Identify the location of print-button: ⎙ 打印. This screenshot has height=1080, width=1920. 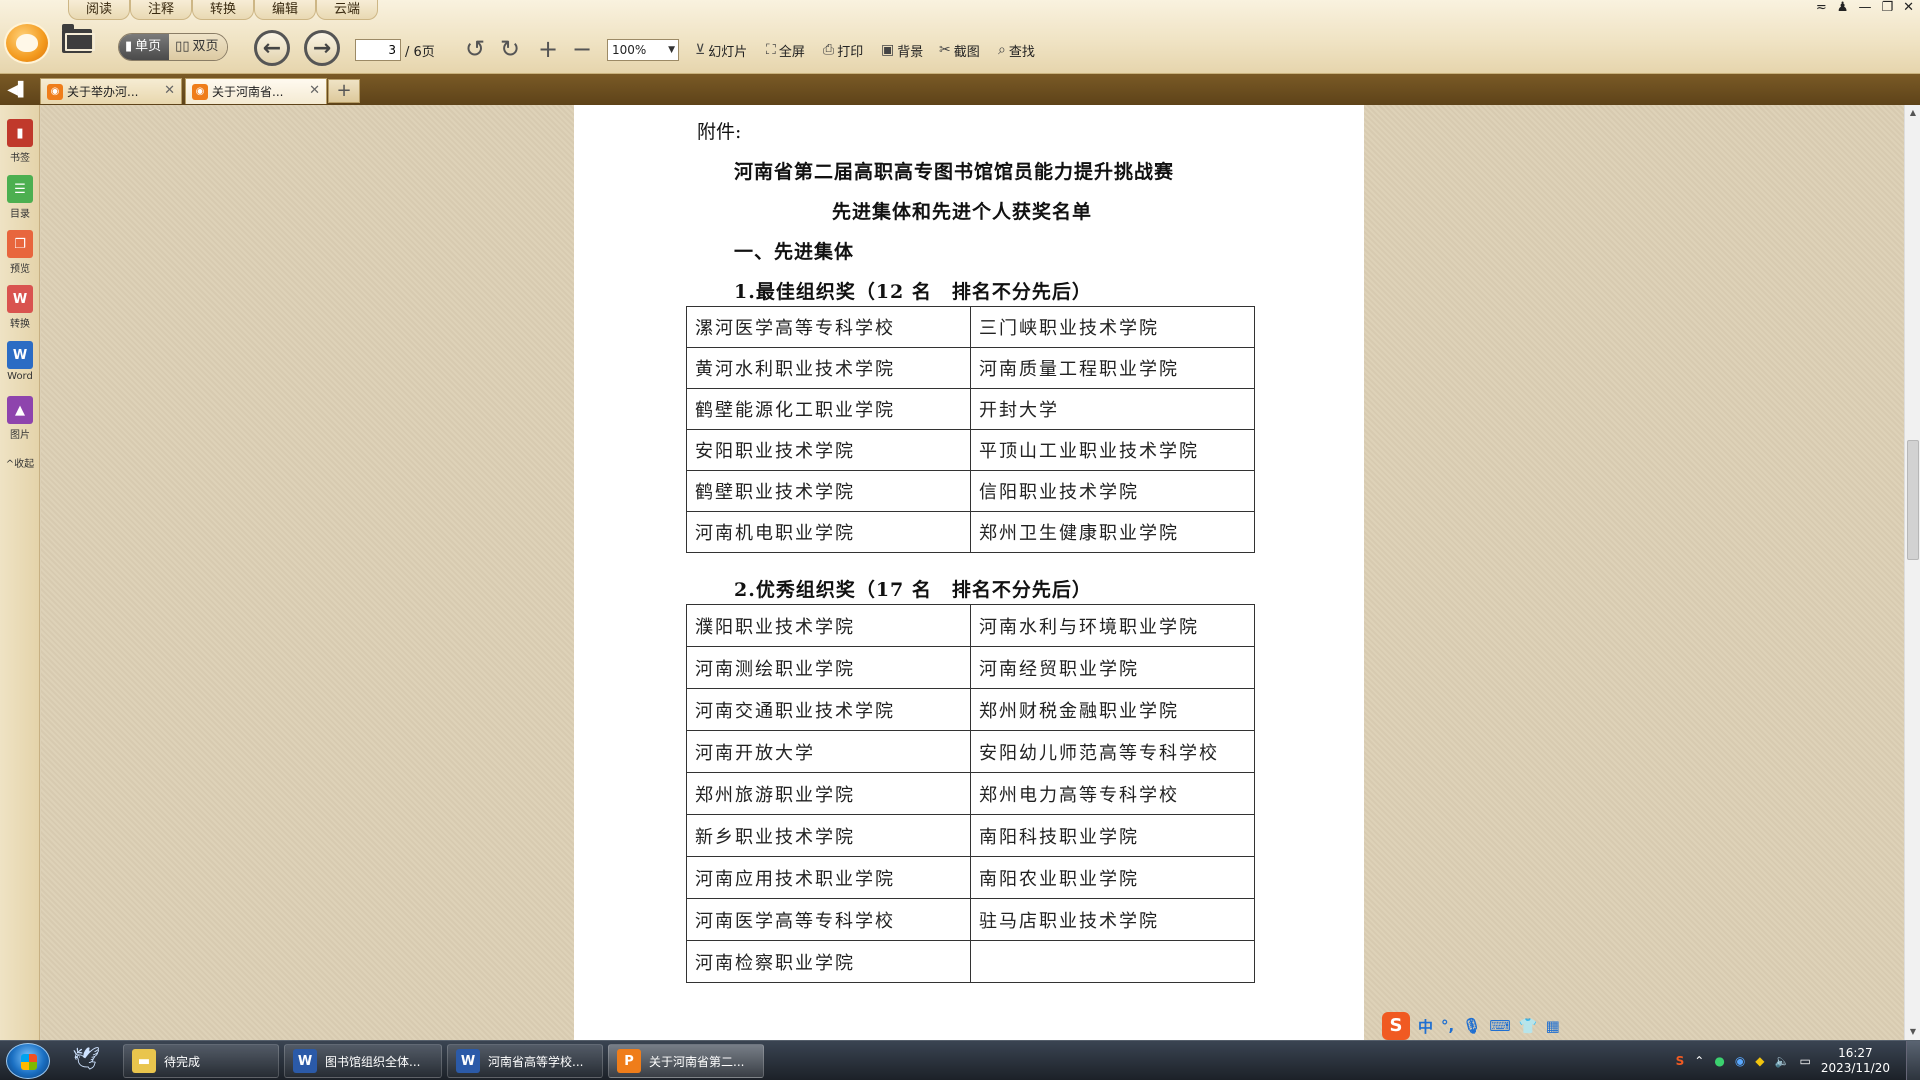
(843, 50).